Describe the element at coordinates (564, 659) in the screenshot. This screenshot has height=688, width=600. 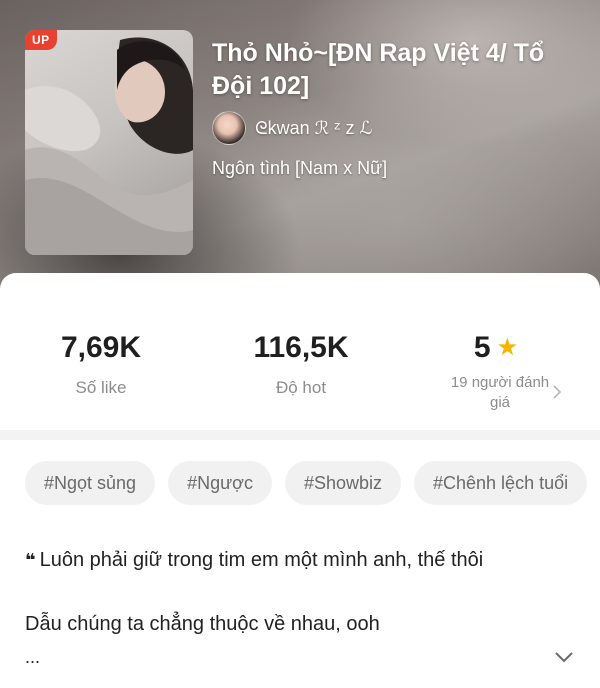
I see `chevron-down-icon` at that location.